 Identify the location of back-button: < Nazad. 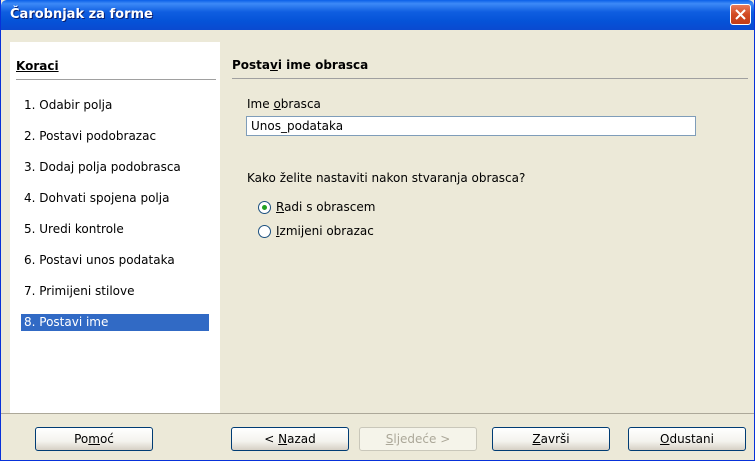
(290, 439).